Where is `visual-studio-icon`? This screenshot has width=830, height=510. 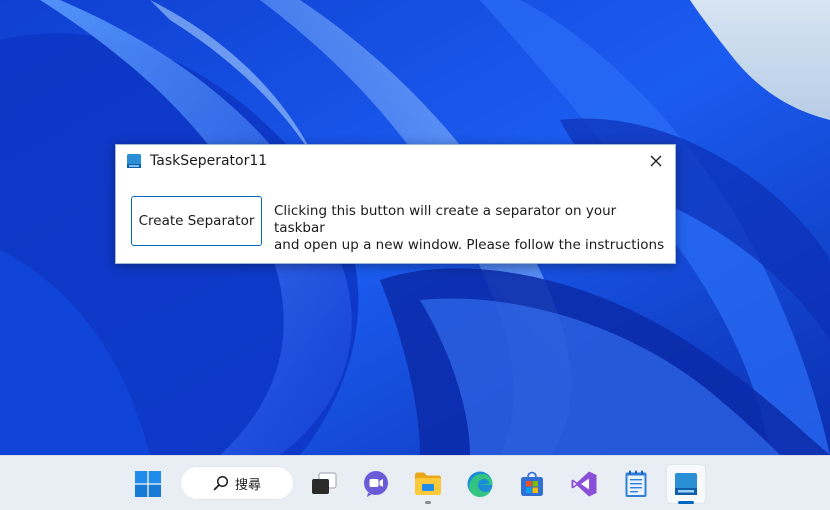 visual-studio-icon is located at coordinates (584, 484).